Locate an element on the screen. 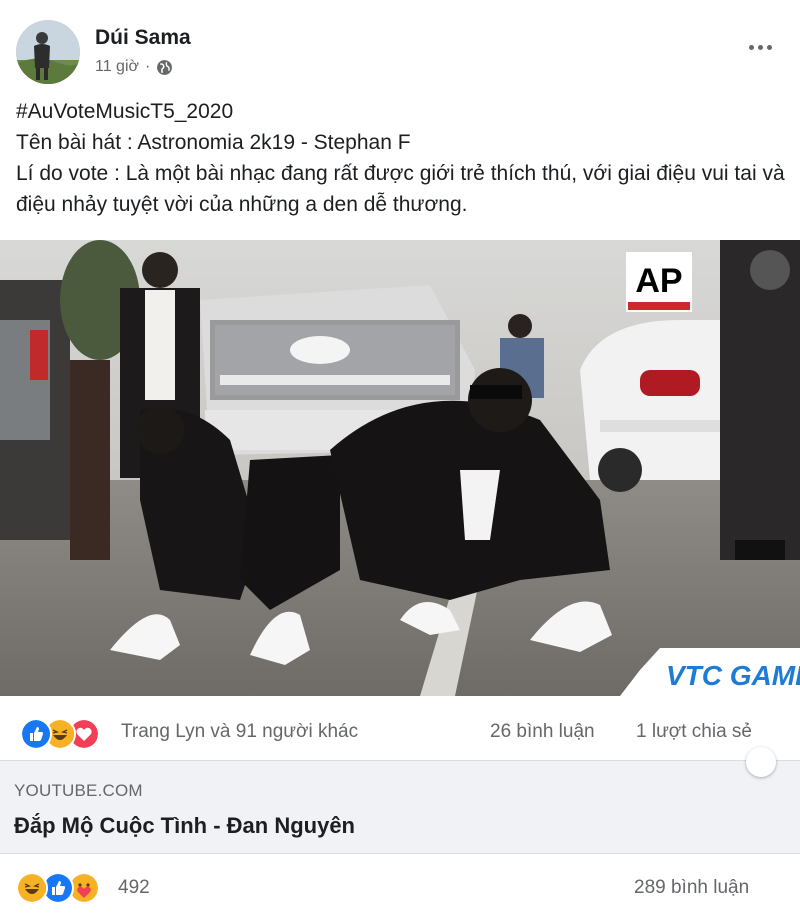  comments-count: 26 bình luận is located at coordinates (542, 732).